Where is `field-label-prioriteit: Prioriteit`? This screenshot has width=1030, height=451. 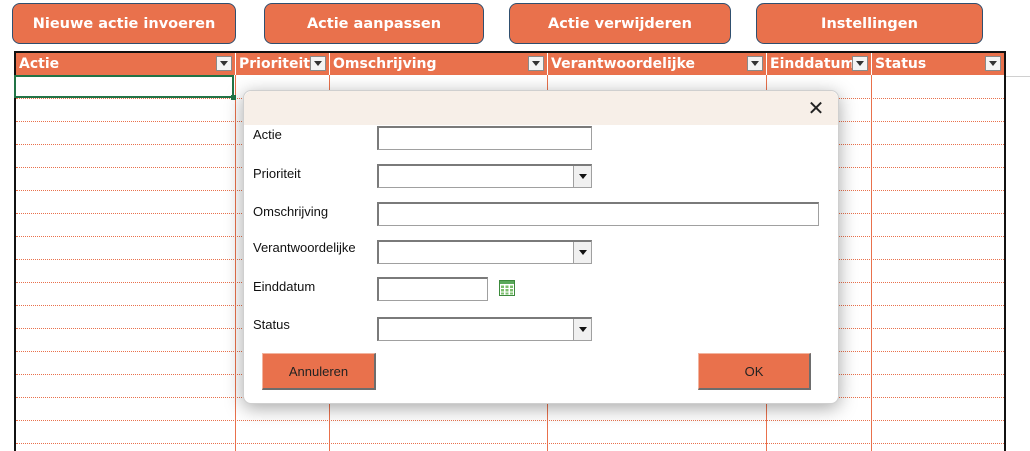 field-label-prioriteit: Prioriteit is located at coordinates (277, 173).